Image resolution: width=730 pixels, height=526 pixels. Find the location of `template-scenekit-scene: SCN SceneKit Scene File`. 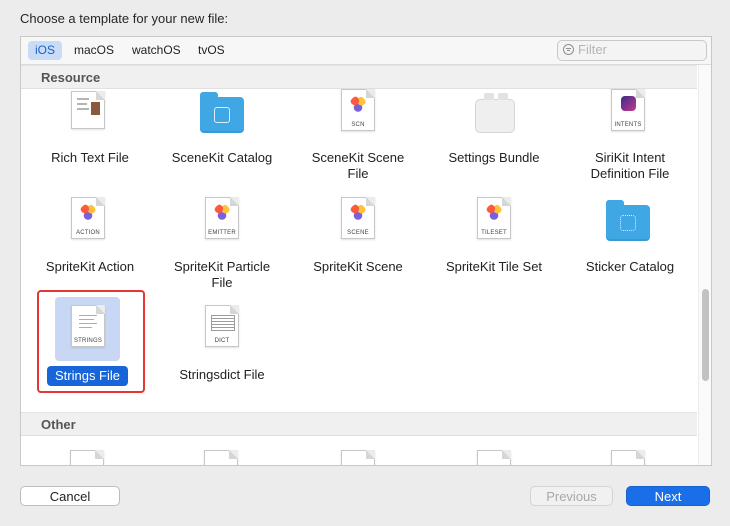

template-scenekit-scene: SCN SceneKit Scene File is located at coordinates (358, 135).